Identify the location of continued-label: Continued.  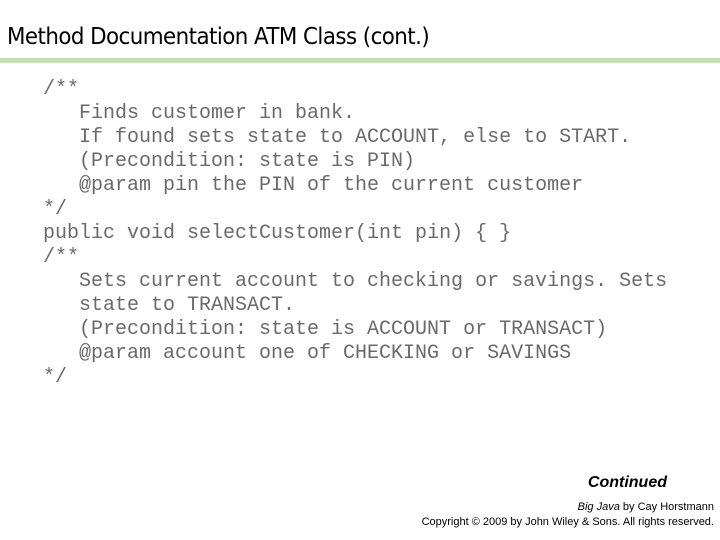
(627, 482).